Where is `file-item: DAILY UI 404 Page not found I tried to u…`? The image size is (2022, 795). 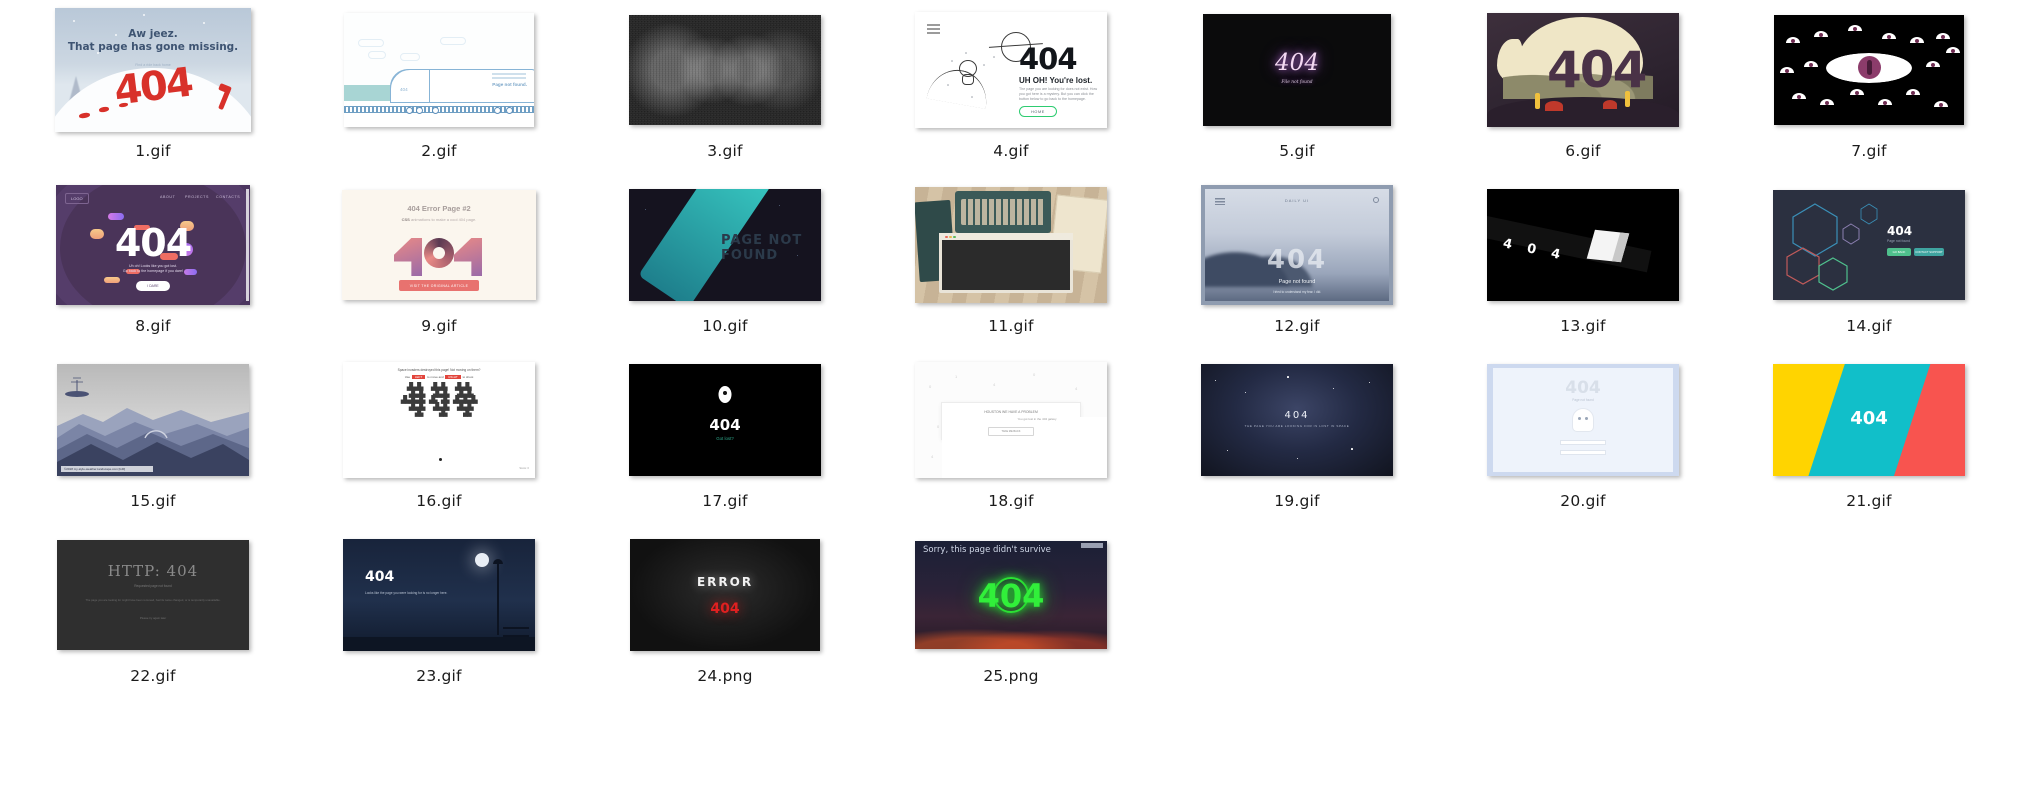 file-item: DAILY UI 404 Page not found I tried to u… is located at coordinates (1297, 270).